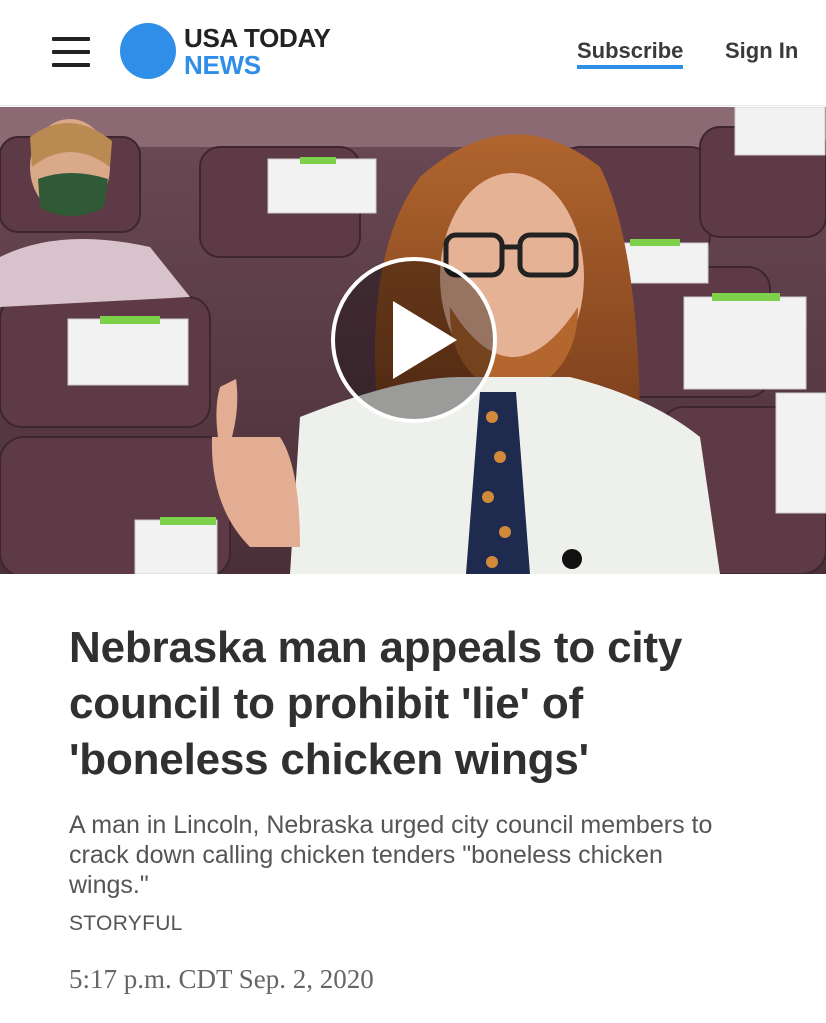 The height and width of the screenshot is (1023, 826). I want to click on play-icon, so click(425, 340).